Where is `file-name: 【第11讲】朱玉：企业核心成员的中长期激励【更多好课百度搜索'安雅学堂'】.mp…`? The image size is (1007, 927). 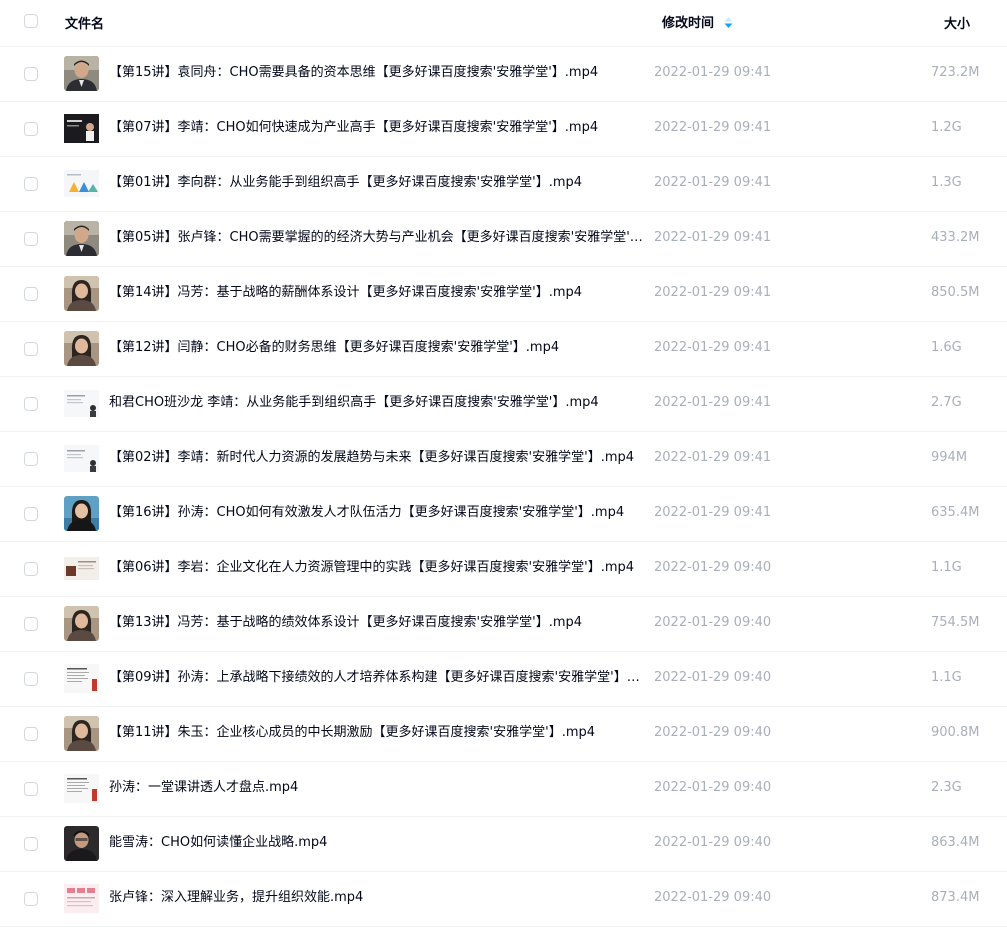 file-name: 【第11讲】朱玉：企业核心成员的中长期激励【更多好课百度搜索'安雅学堂'】.mp… is located at coordinates (376, 733).